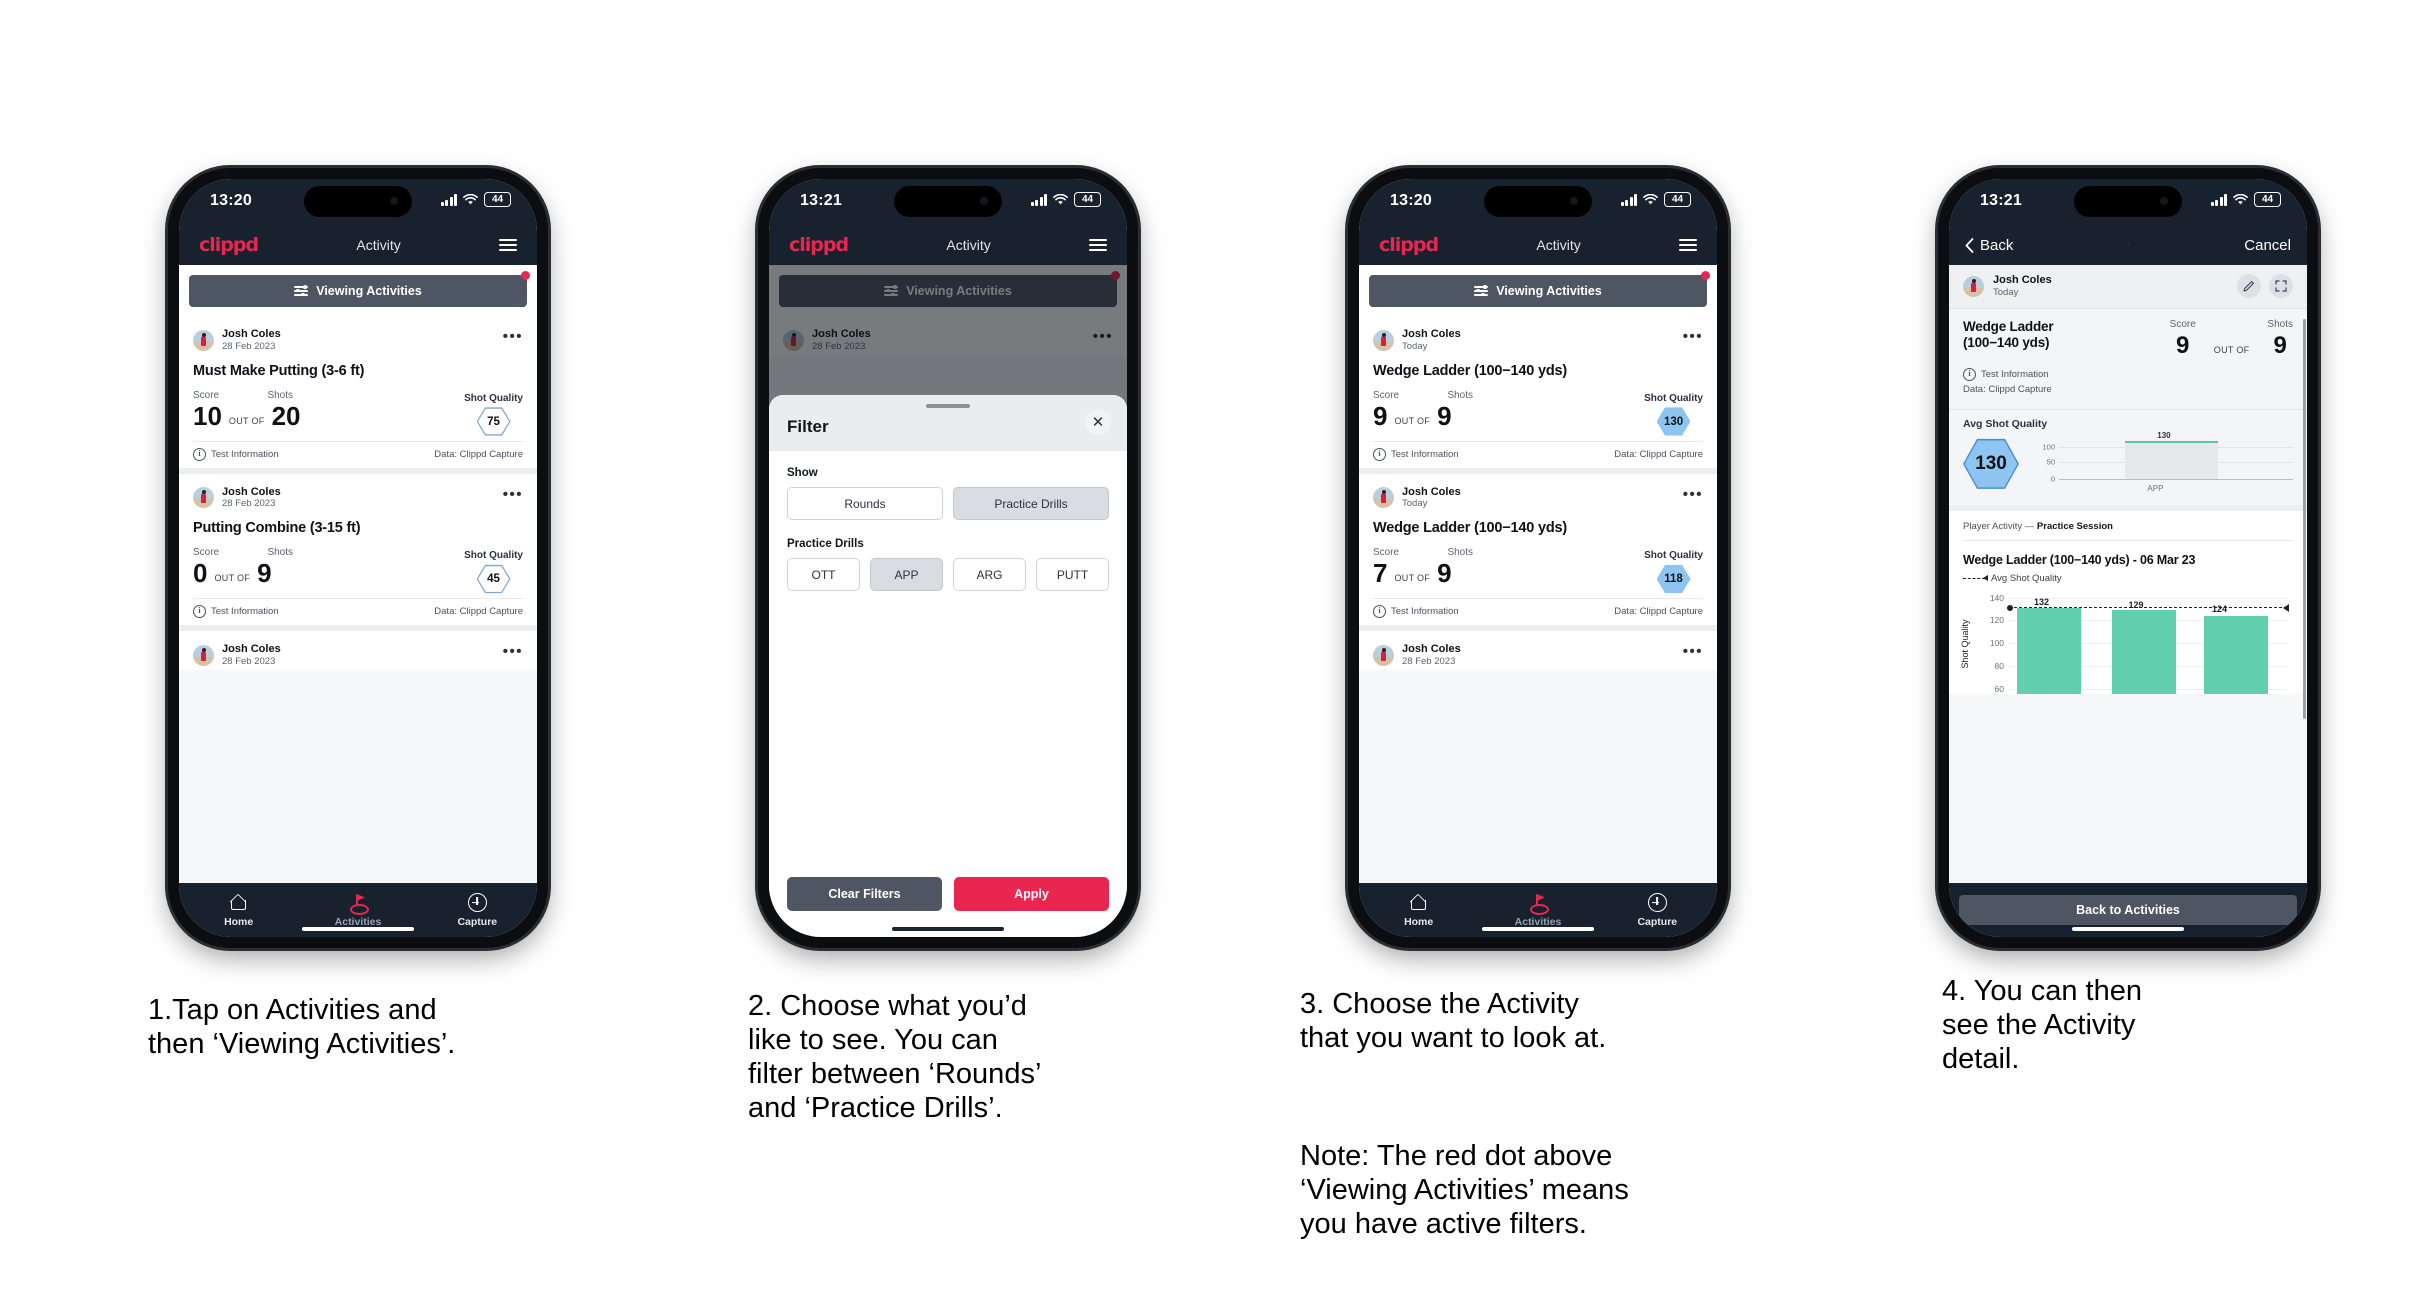 The image size is (2423, 1303). What do you see at coordinates (232, 578) in the screenshot?
I see `out-of-label: OUT OF` at bounding box center [232, 578].